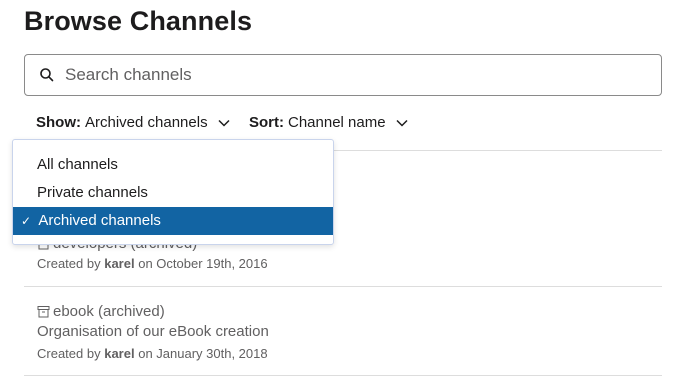 This screenshot has width=676, height=390. I want to click on sort-filter-button: Sort: Channel name, so click(328, 122).